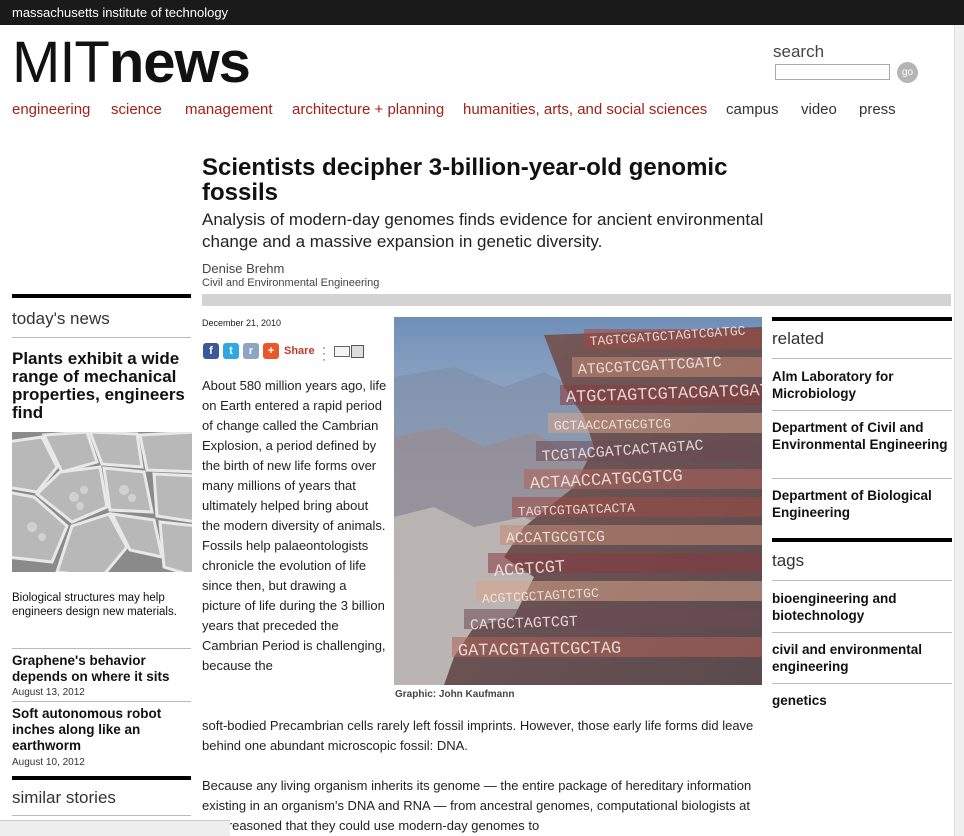  I want to click on logo-news: news, so click(179, 62).